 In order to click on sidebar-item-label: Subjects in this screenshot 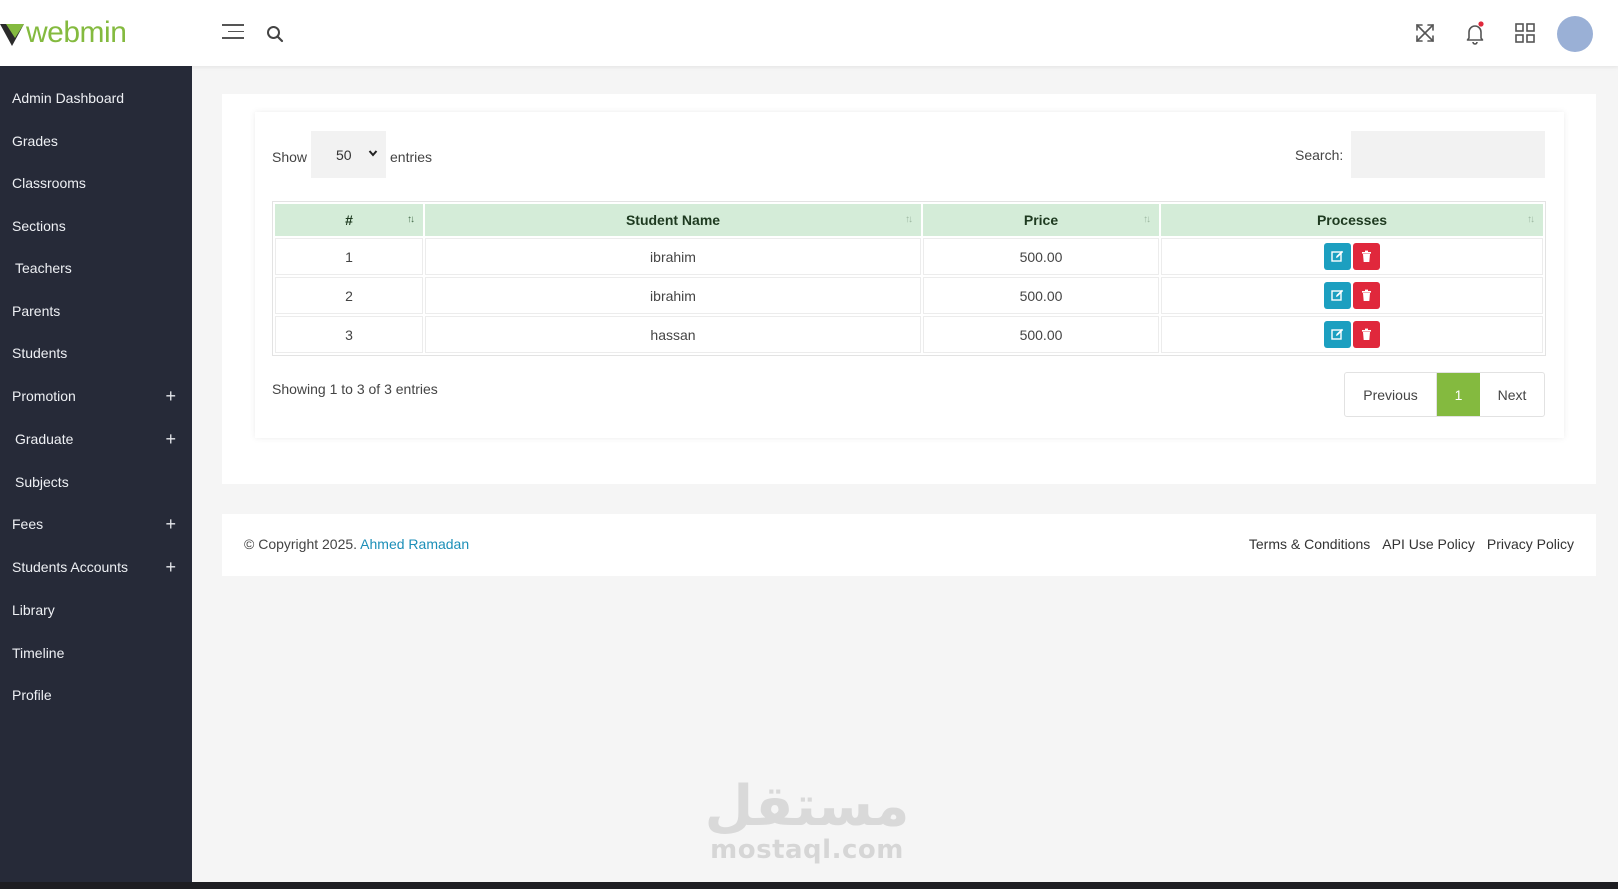, I will do `click(42, 482)`.